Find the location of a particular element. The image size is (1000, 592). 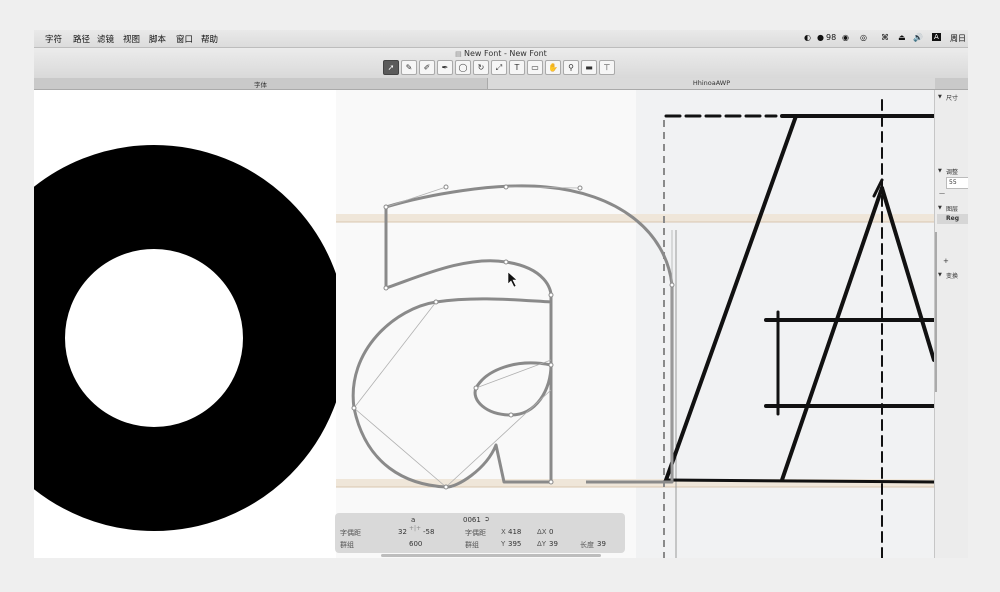

select-tool-icon: ➚ is located at coordinates (391, 67).